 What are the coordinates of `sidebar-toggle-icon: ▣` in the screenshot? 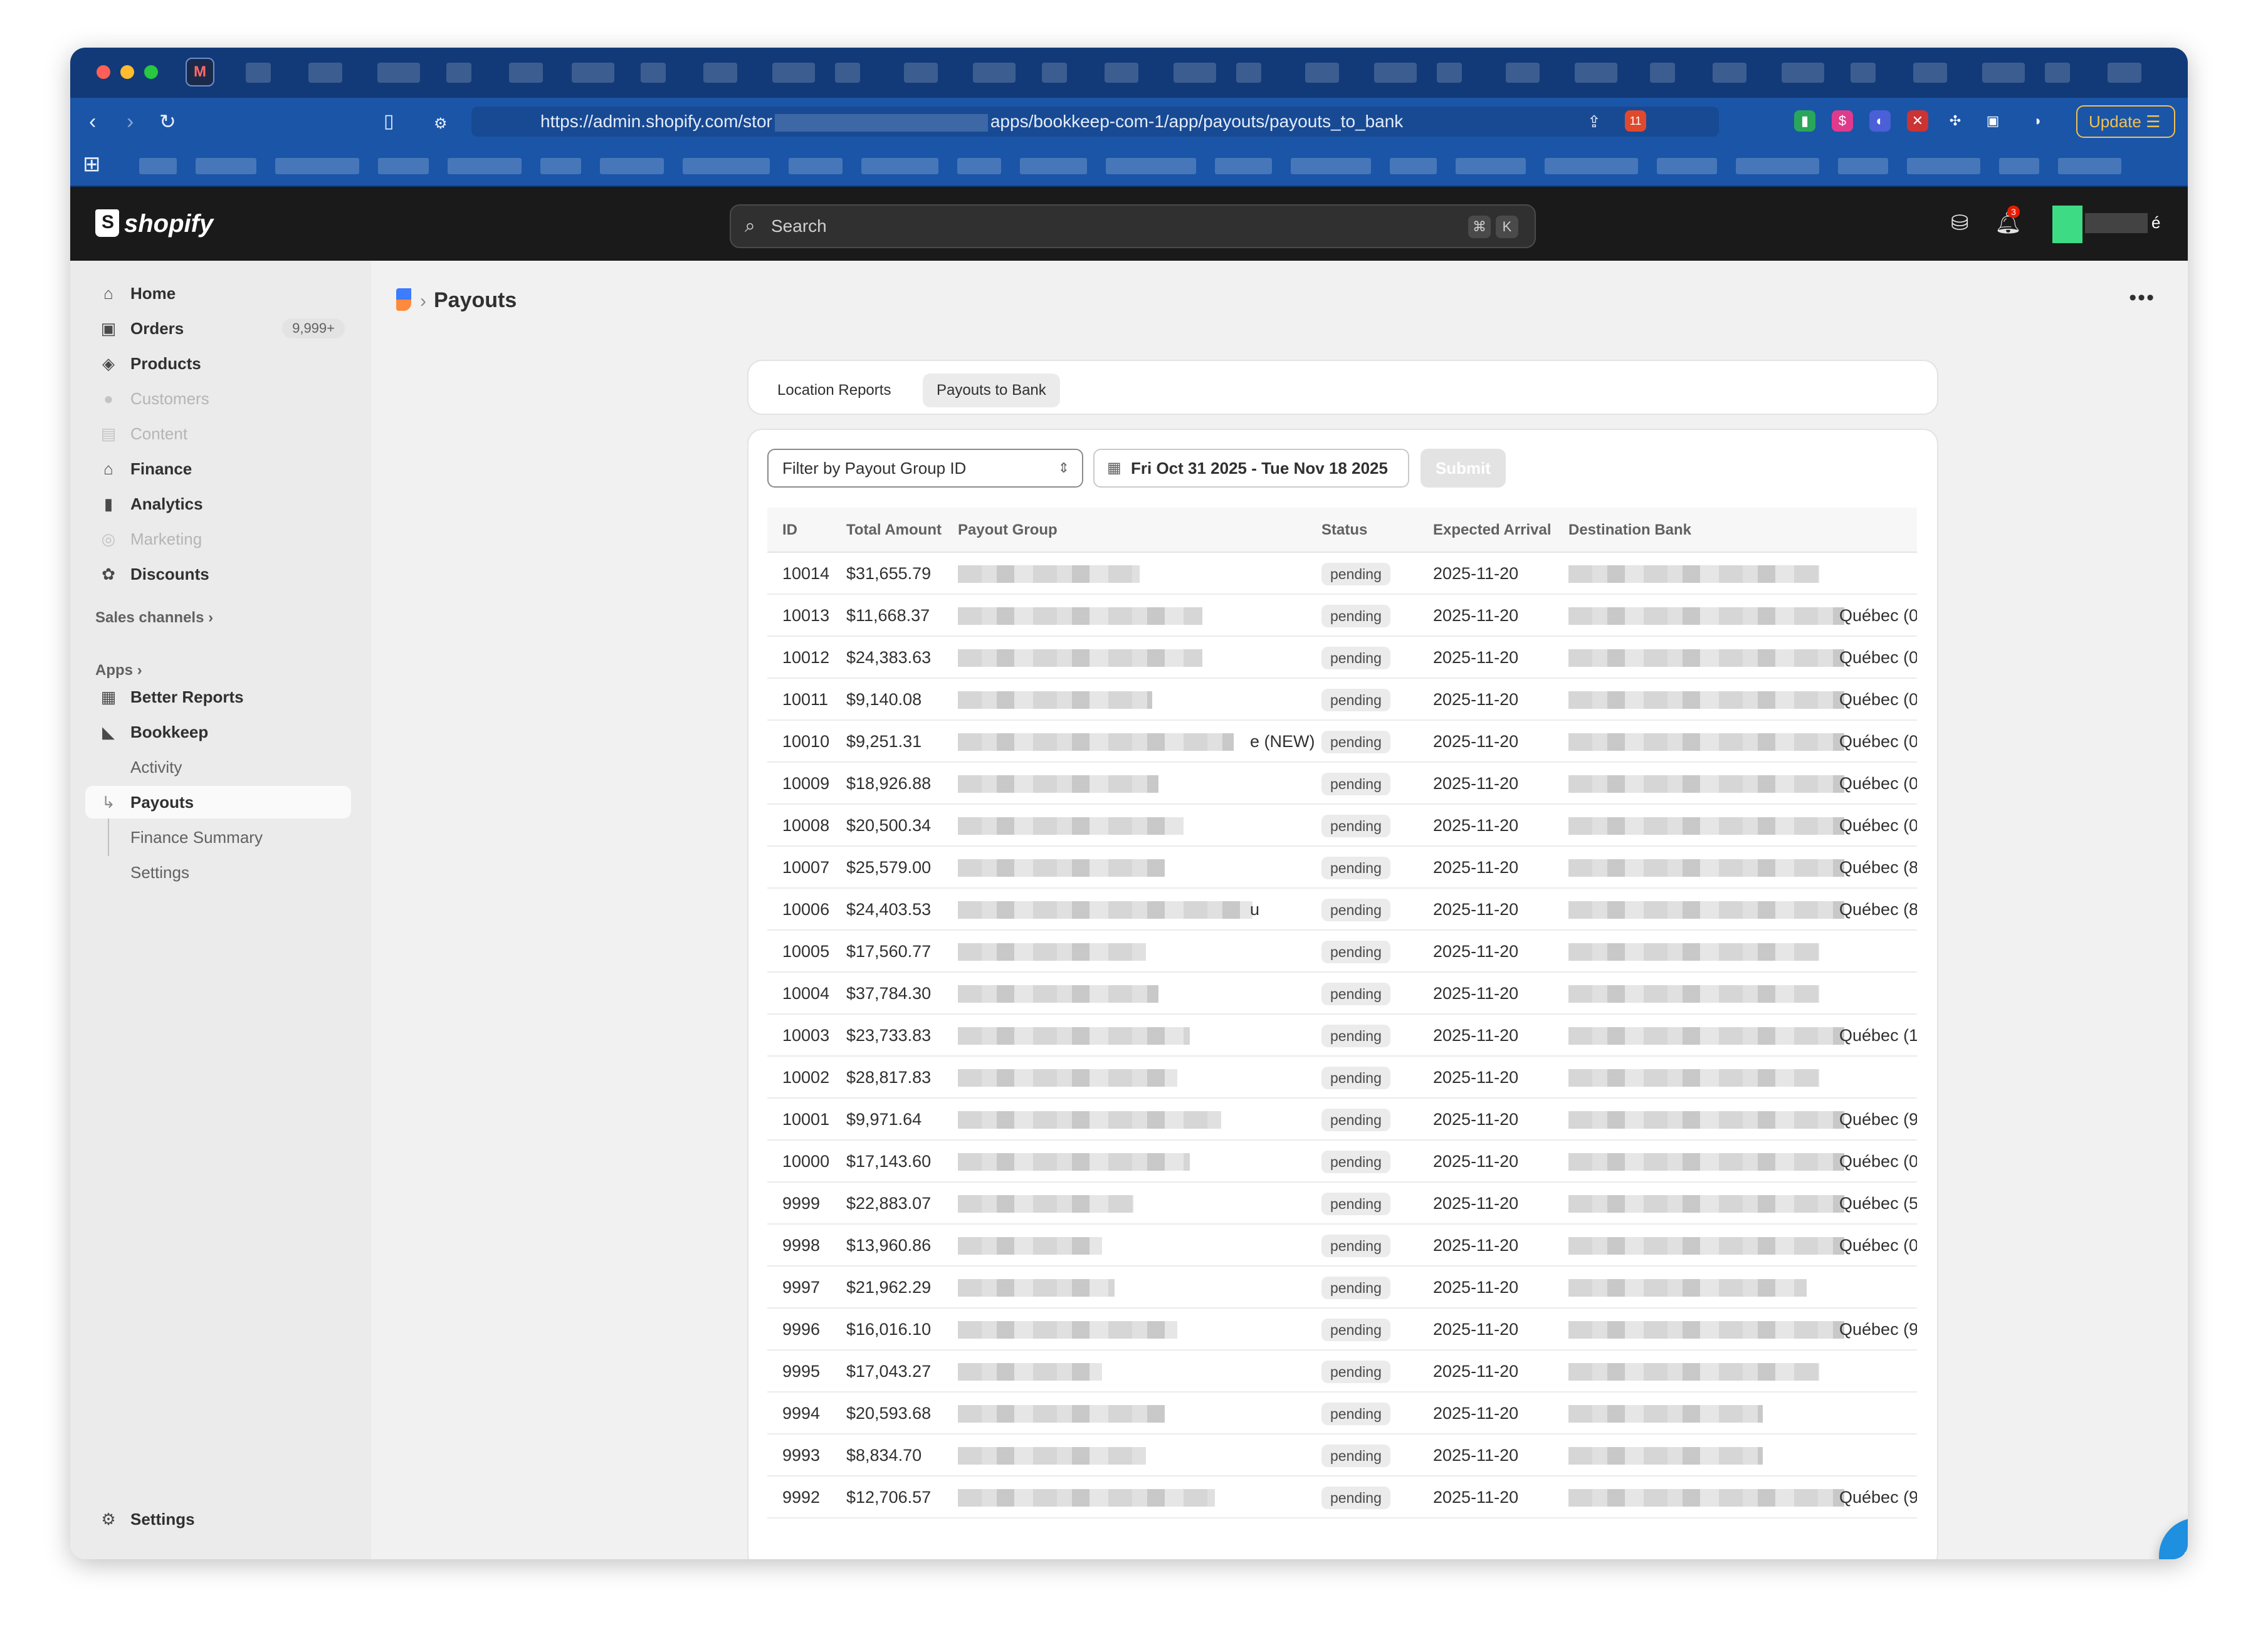 It's located at (1992, 121).